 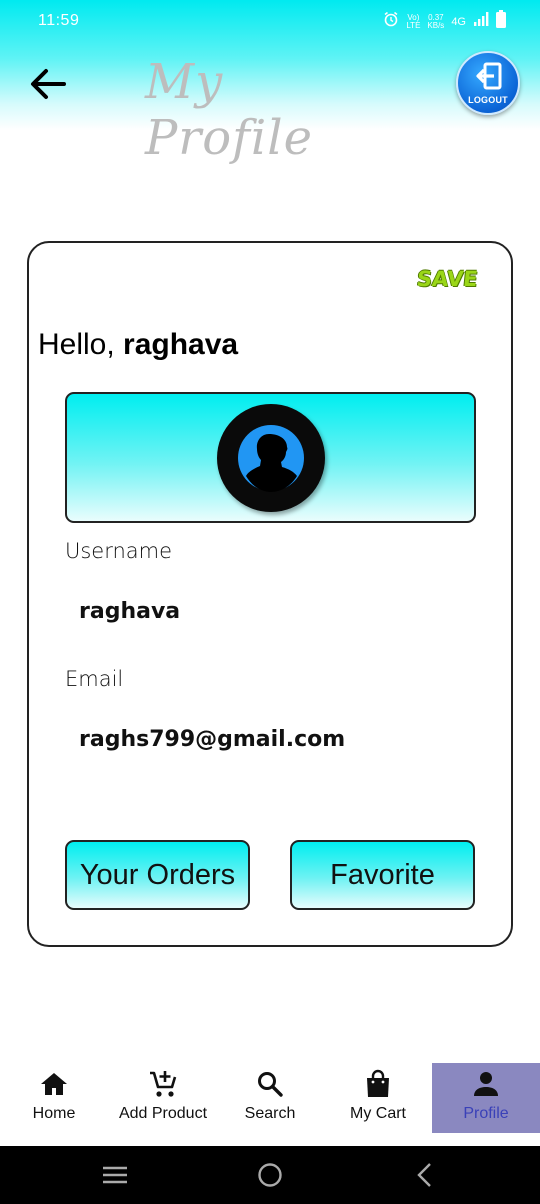 I want to click on arrow-left-icon, so click(x=48, y=84).